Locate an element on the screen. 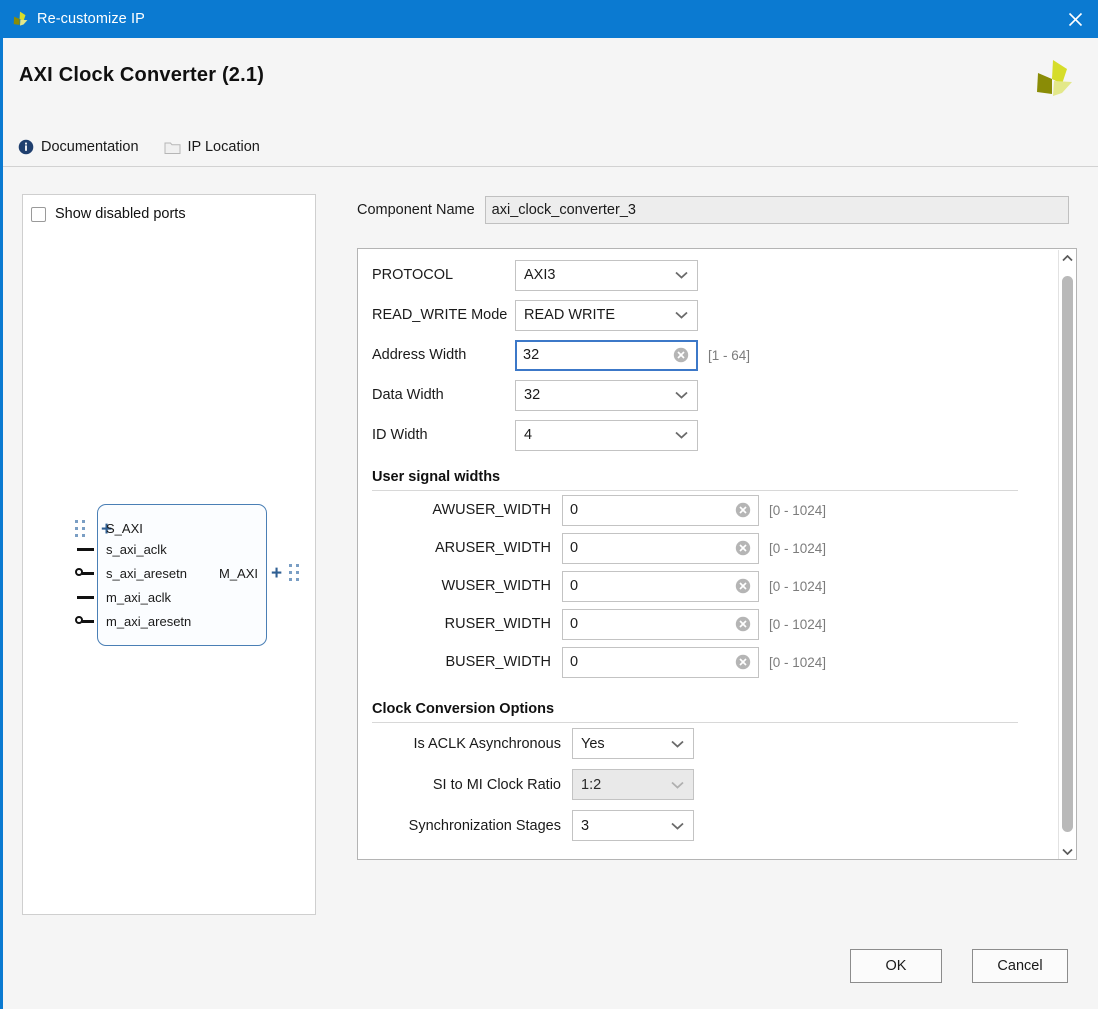 The height and width of the screenshot is (1009, 1098). protocol-value: AXI3 is located at coordinates (540, 275).